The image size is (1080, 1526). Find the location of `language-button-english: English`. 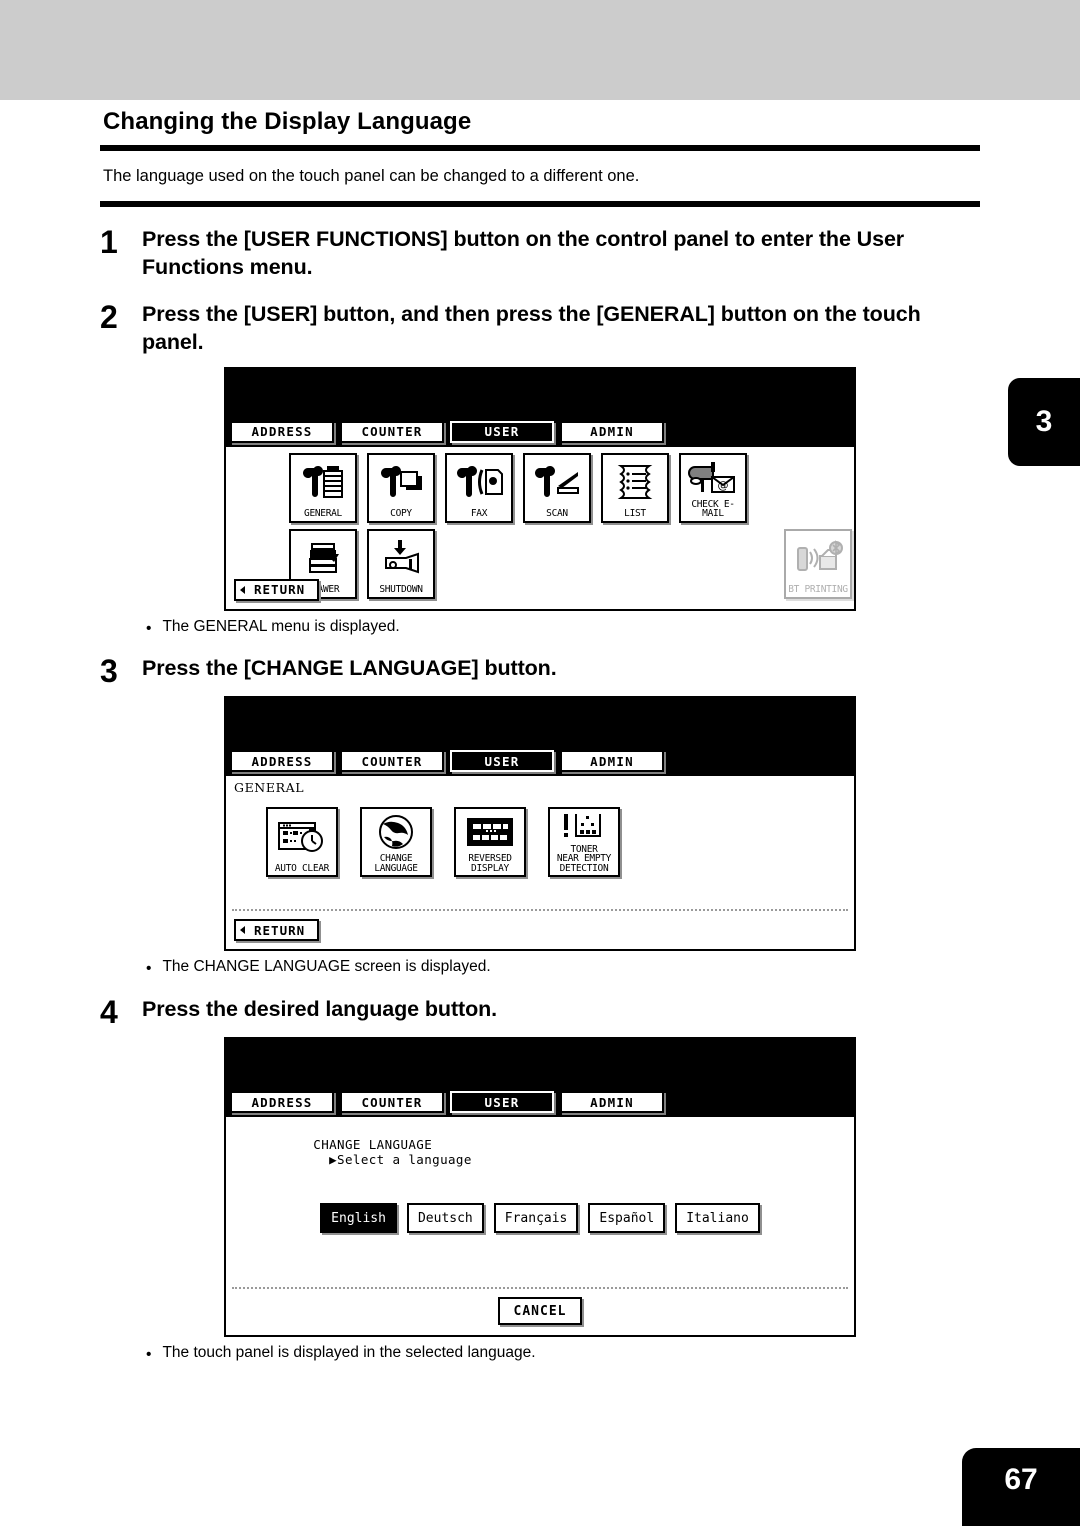

language-button-english: English is located at coordinates (358, 1218).